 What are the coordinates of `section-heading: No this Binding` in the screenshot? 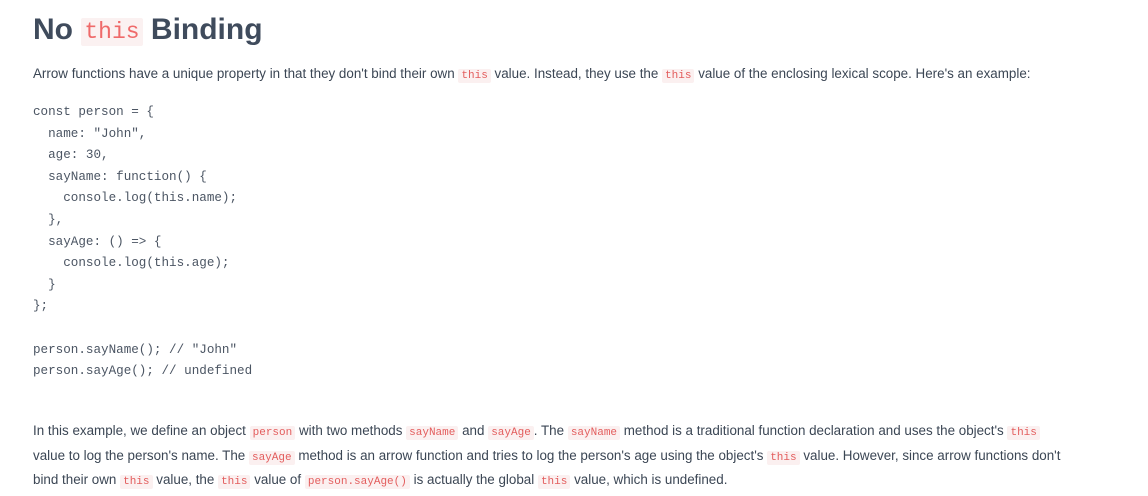 It's located at (588, 27).